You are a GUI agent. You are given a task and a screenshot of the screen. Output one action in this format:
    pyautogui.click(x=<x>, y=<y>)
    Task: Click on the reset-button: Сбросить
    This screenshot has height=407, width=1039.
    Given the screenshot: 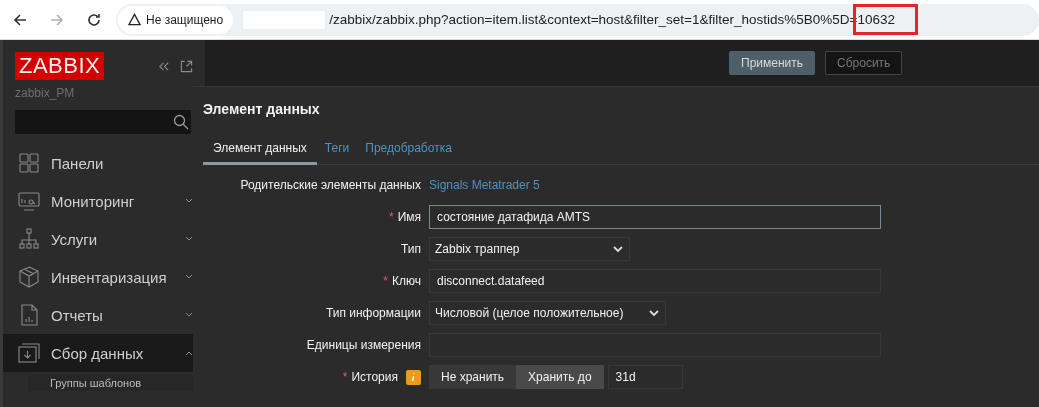 What is the action you would take?
    pyautogui.click(x=864, y=63)
    